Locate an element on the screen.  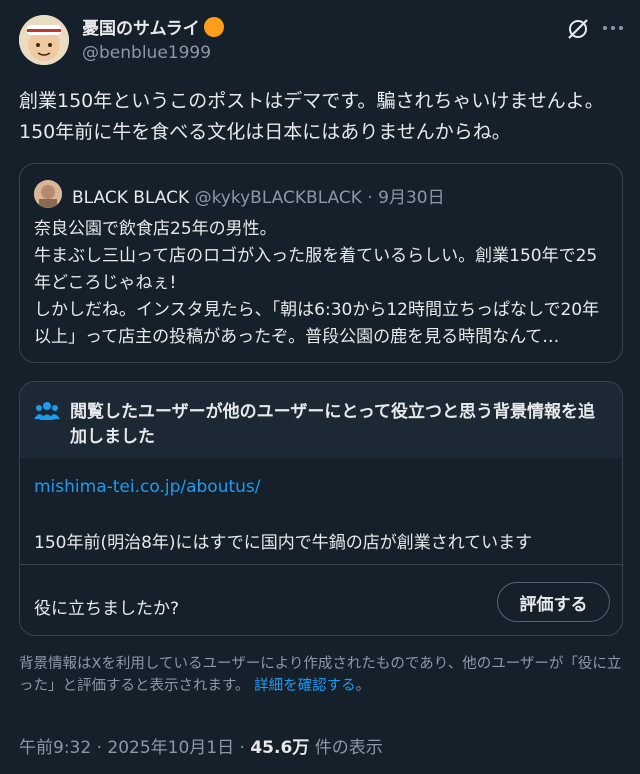
post-meta: 午前9:32 · 2025年10月1日 · 45.6万 件の表示 is located at coordinates (201, 745).